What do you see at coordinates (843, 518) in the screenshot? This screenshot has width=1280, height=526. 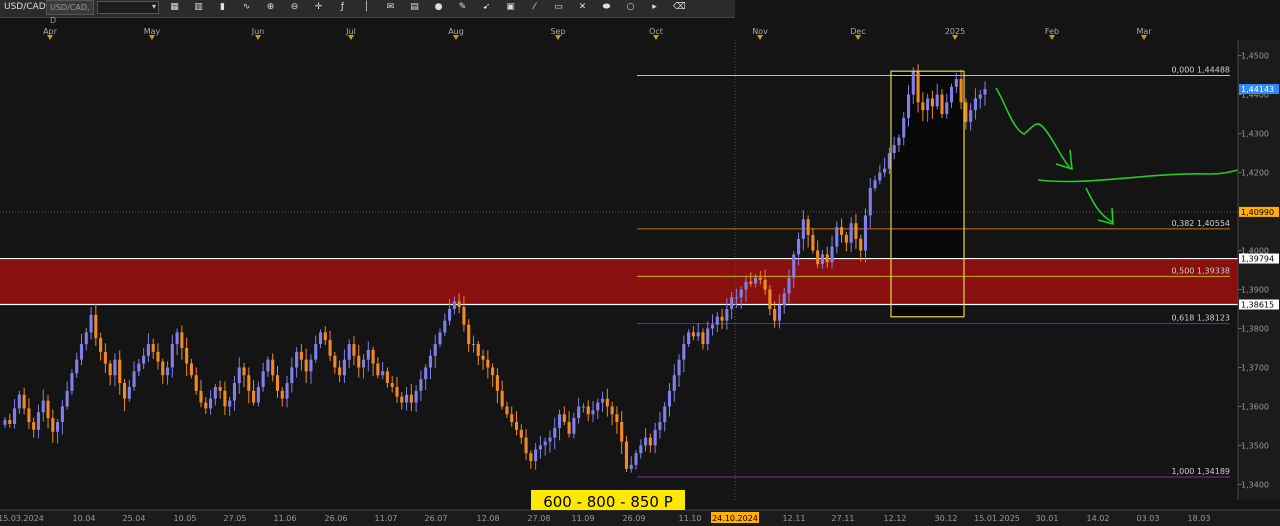 I see `date-tick-label: 27.11` at bounding box center [843, 518].